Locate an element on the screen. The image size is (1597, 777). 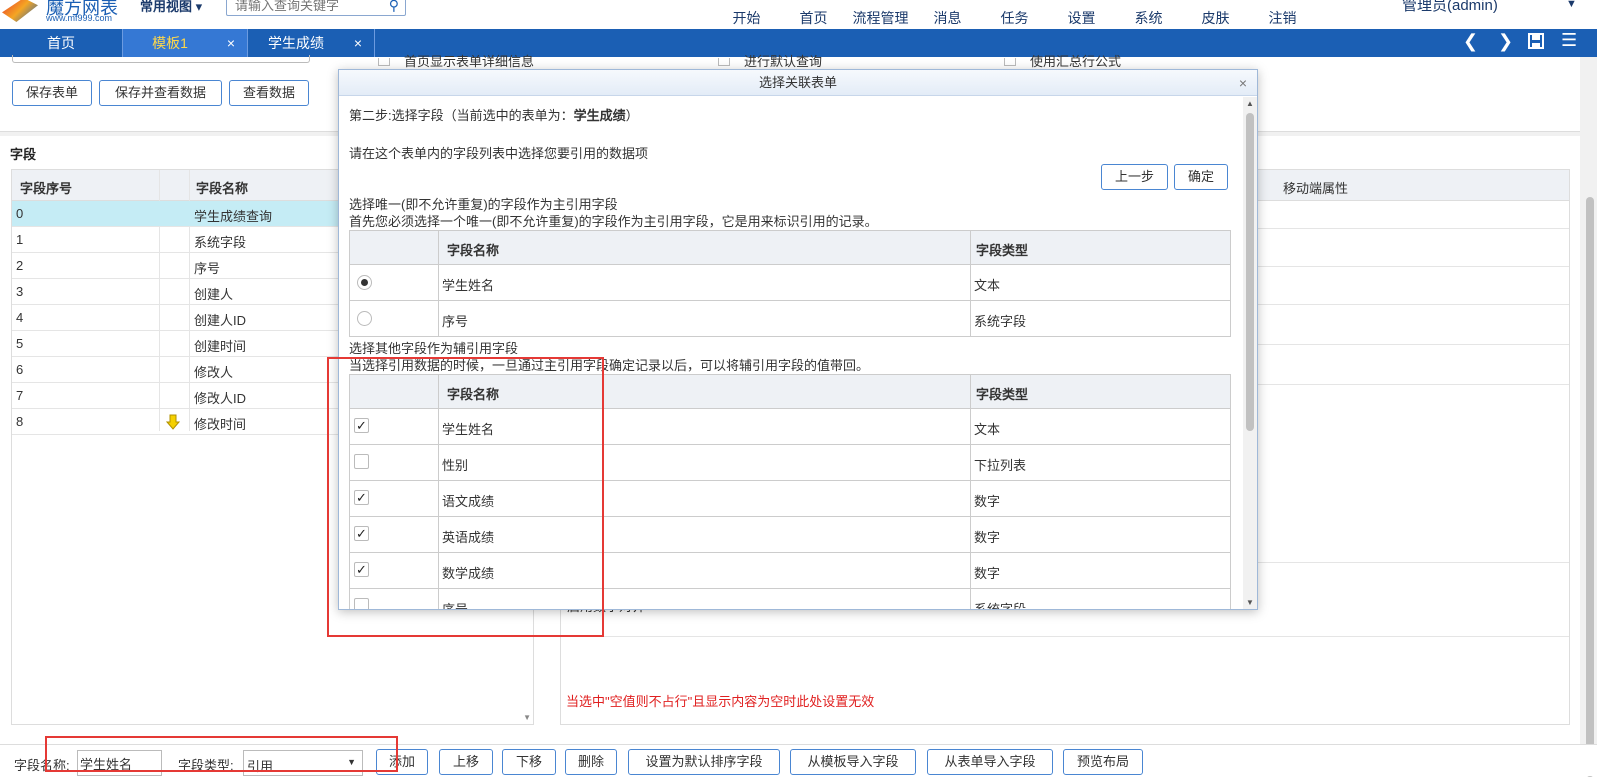
row-index: 1 is located at coordinates (20, 239).